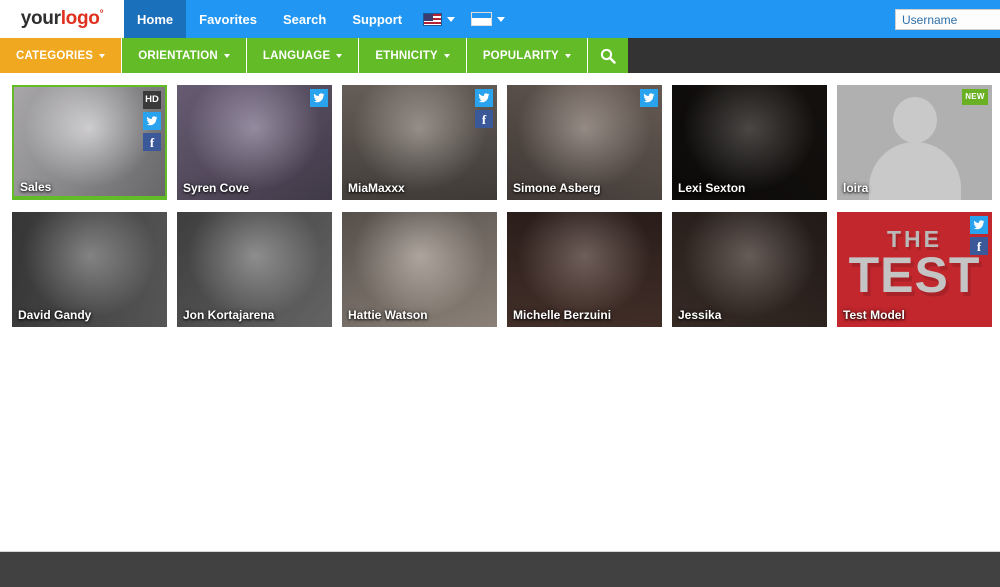 Image resolution: width=1000 pixels, height=587 pixels. I want to click on model-name-label: Syren Cove, so click(216, 188).